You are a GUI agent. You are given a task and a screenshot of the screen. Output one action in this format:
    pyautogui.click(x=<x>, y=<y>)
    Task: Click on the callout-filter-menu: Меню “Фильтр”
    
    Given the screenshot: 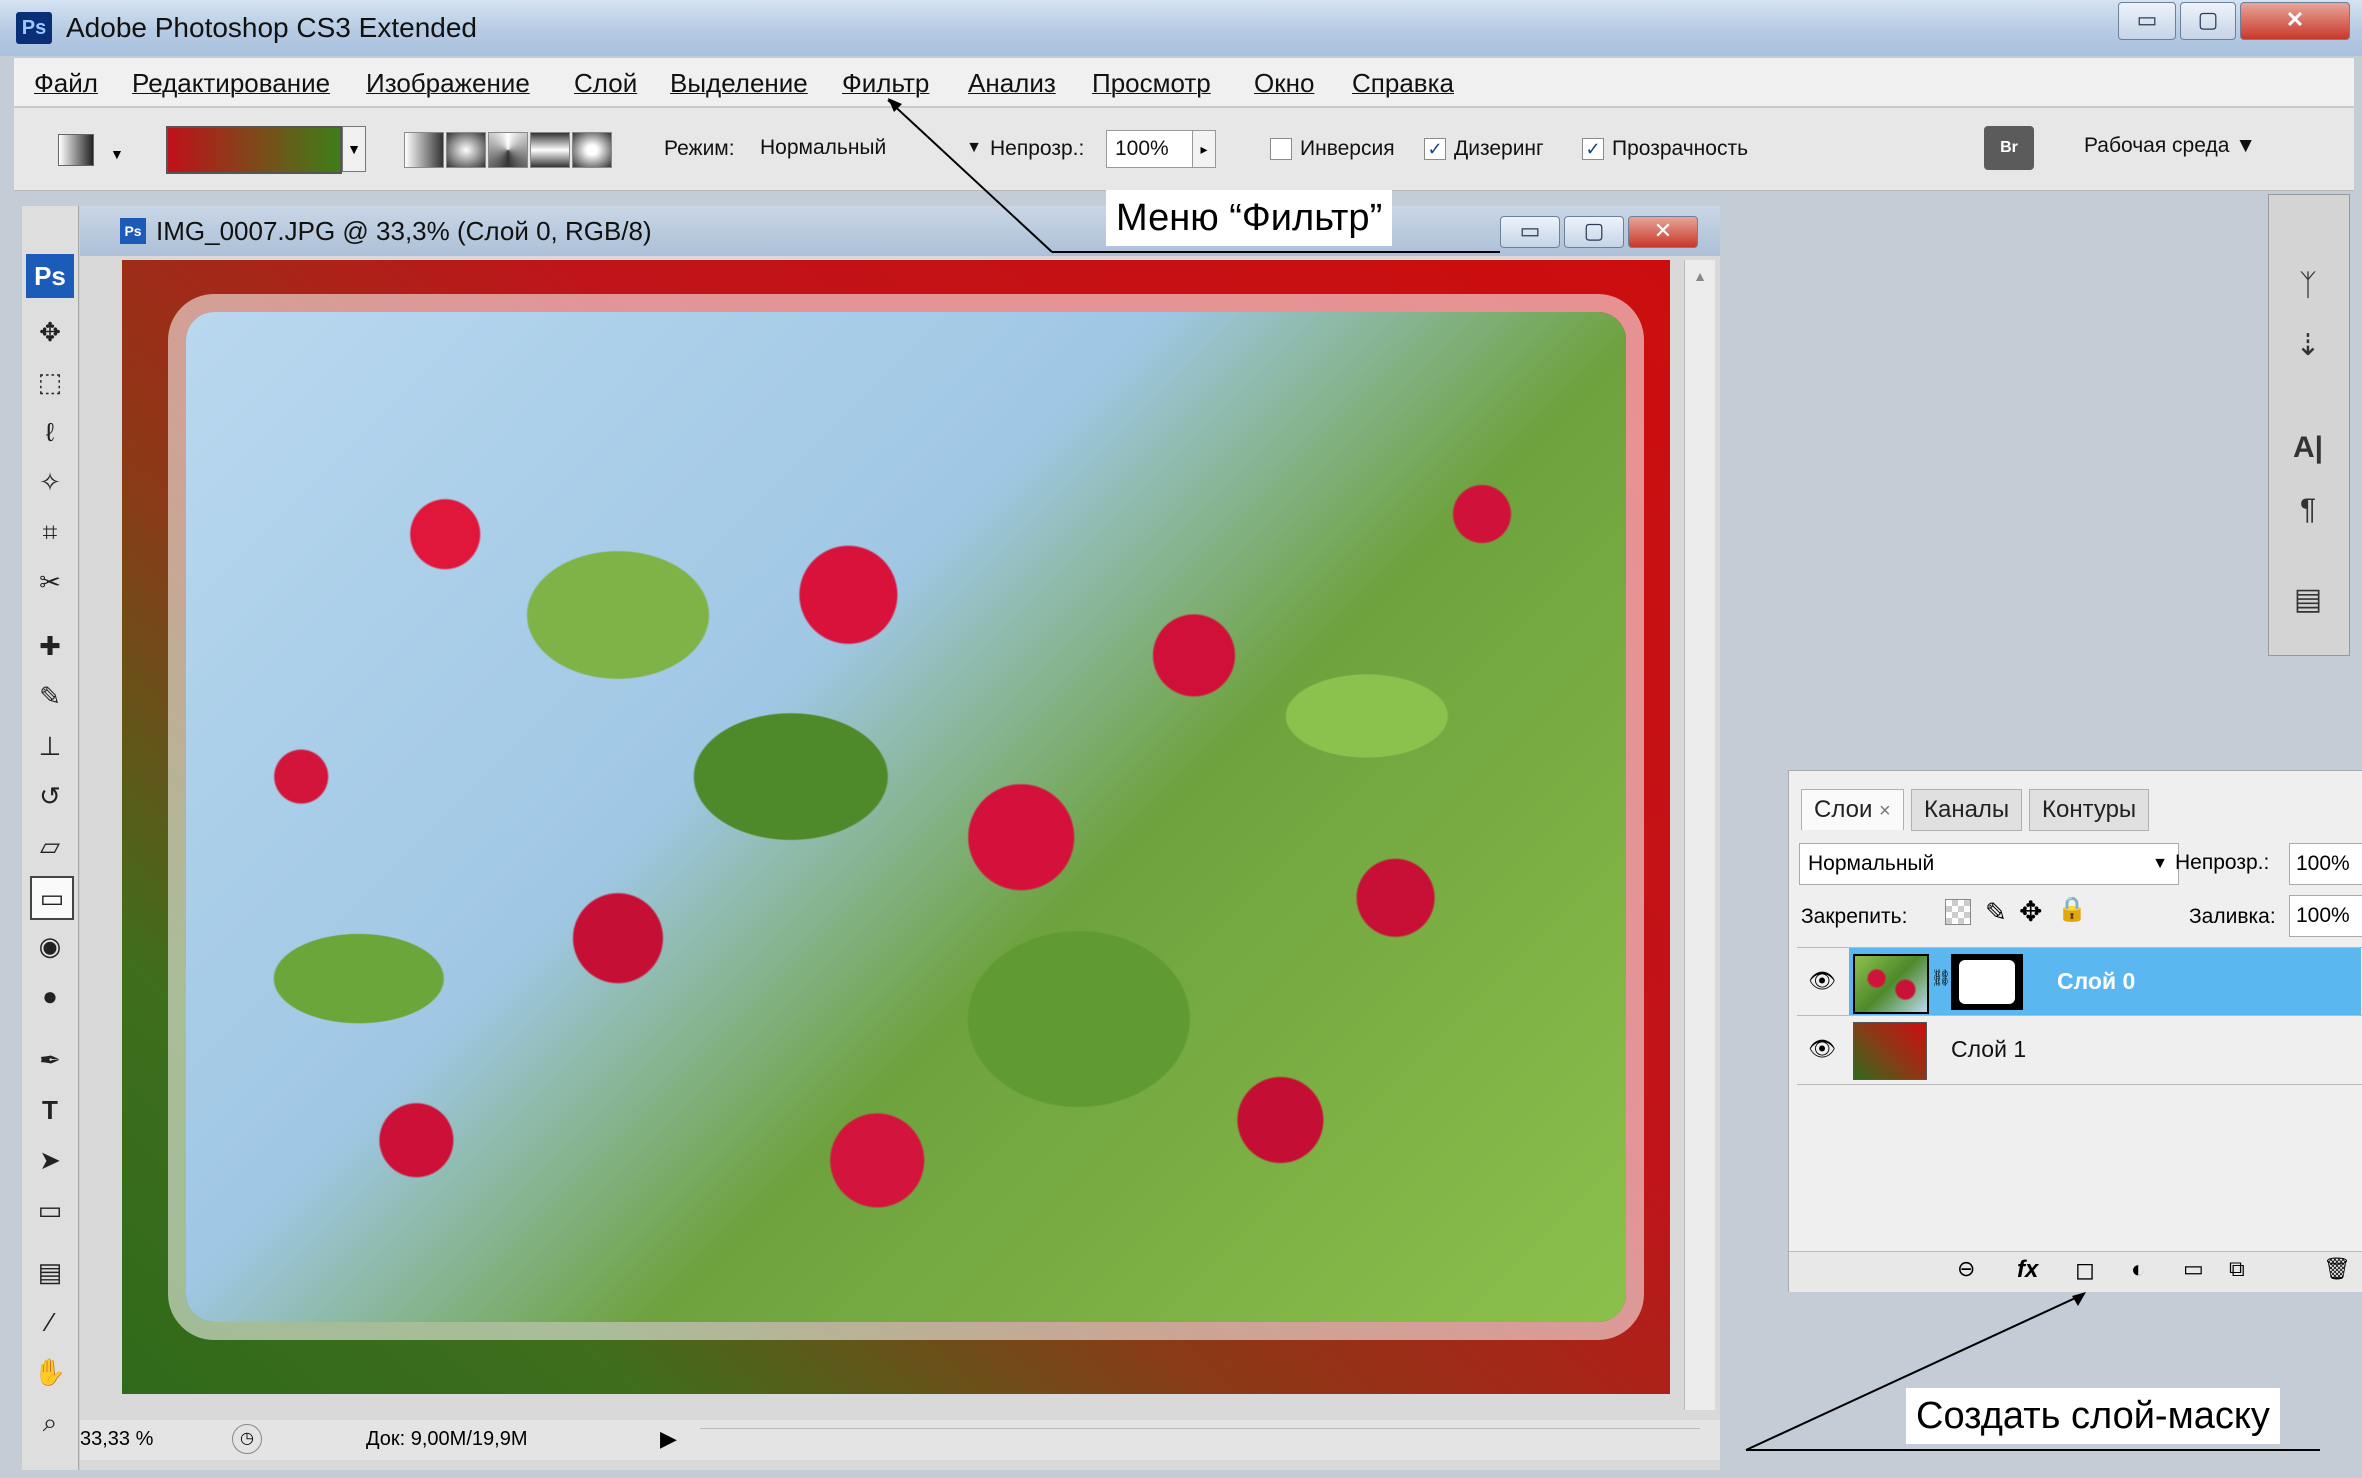 What is the action you would take?
    pyautogui.click(x=1249, y=218)
    